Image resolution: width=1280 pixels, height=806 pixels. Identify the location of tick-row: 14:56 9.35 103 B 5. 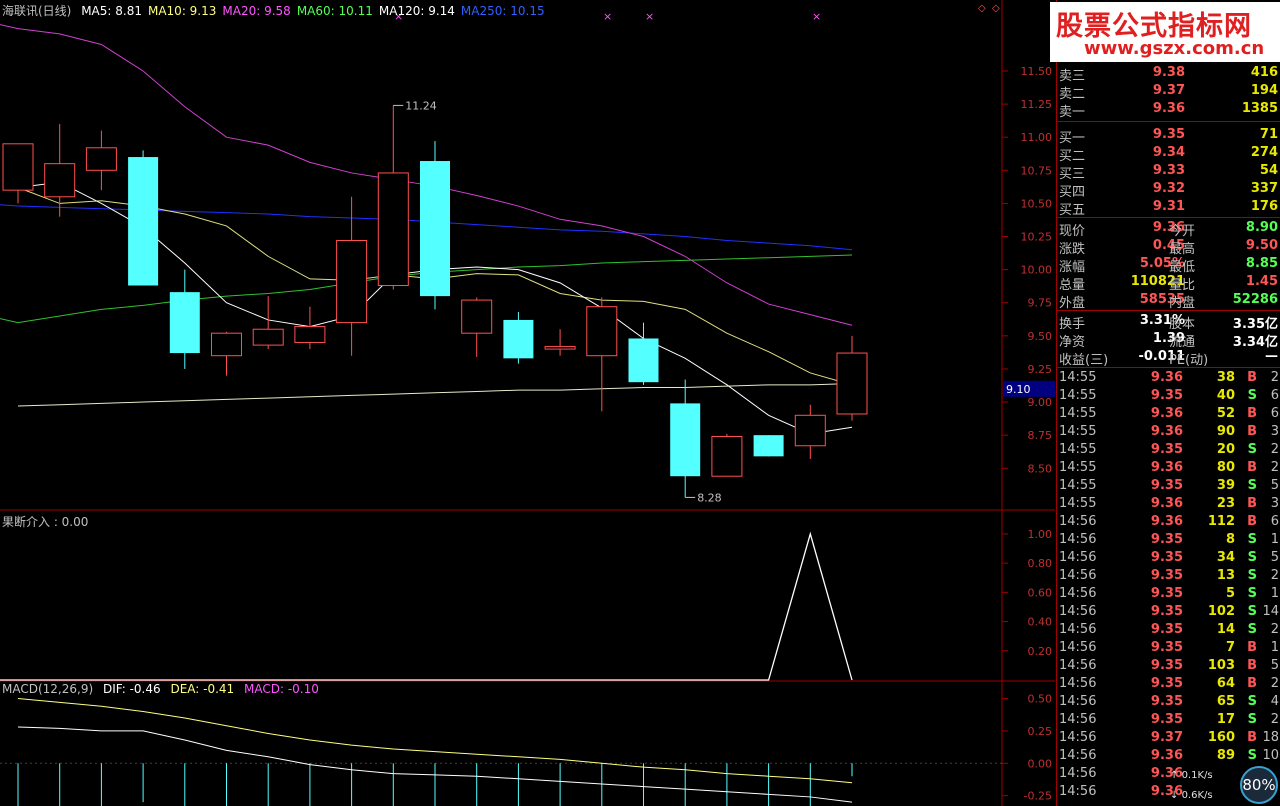
(1168, 666).